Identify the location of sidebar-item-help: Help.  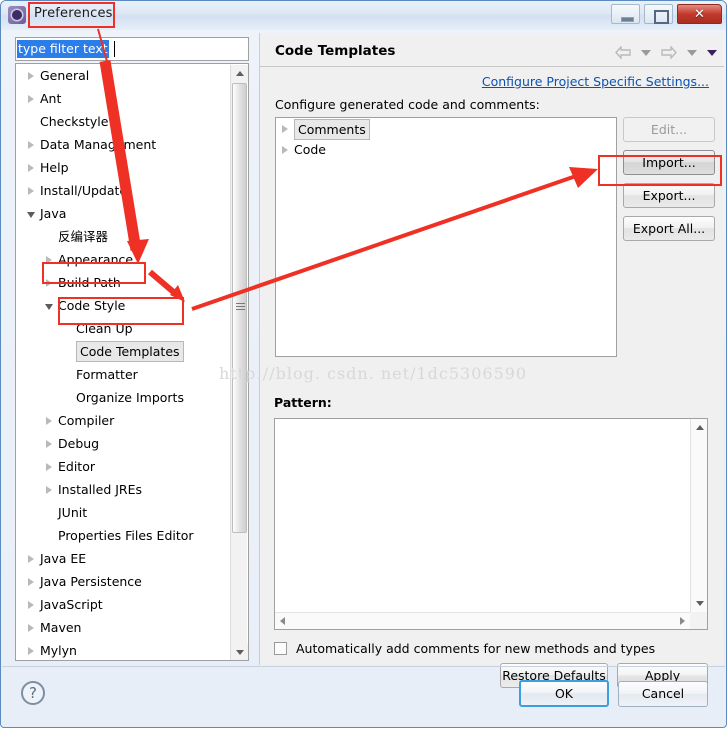
(132, 167).